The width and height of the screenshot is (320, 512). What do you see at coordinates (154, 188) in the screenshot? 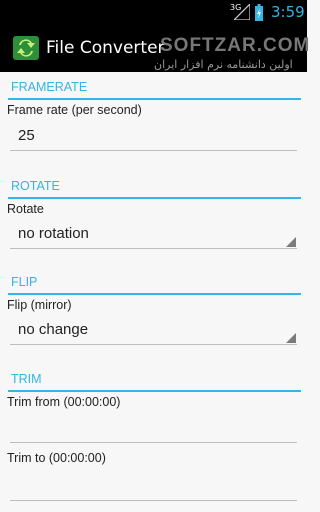
I see `rotate-section-header: ROTATE` at bounding box center [154, 188].